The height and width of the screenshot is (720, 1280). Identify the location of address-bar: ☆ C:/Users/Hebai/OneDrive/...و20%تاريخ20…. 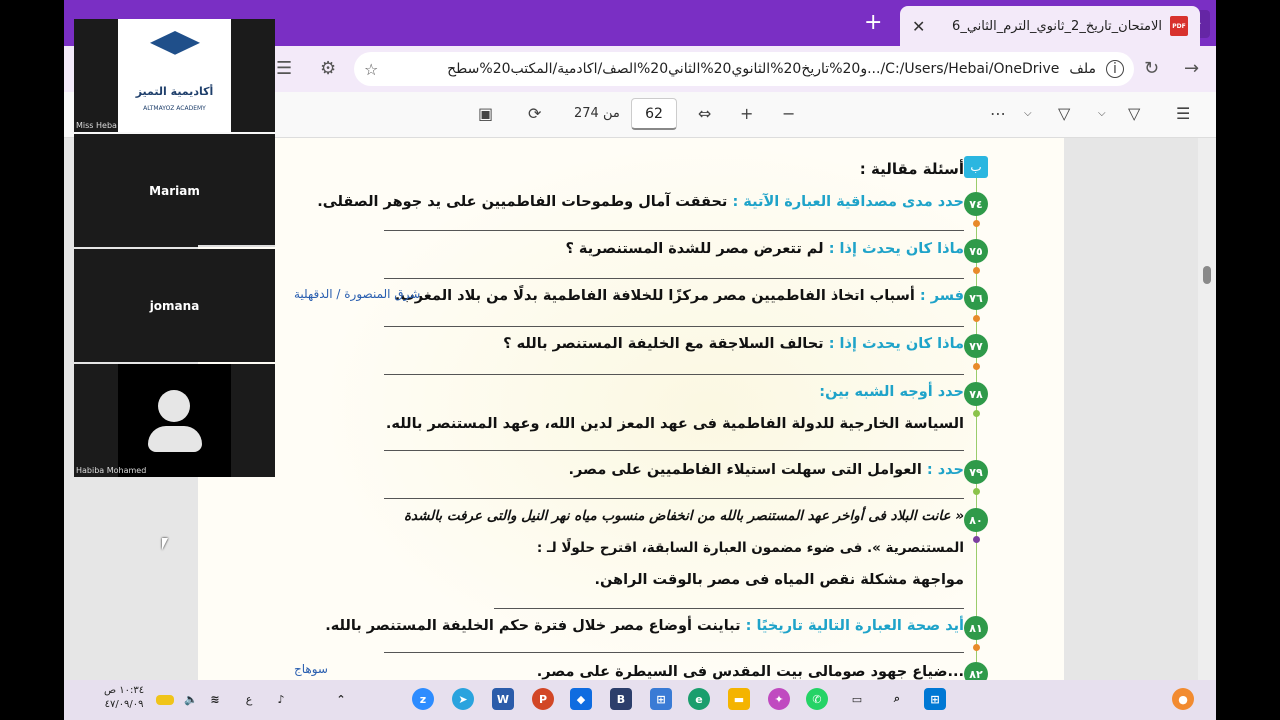
(744, 69).